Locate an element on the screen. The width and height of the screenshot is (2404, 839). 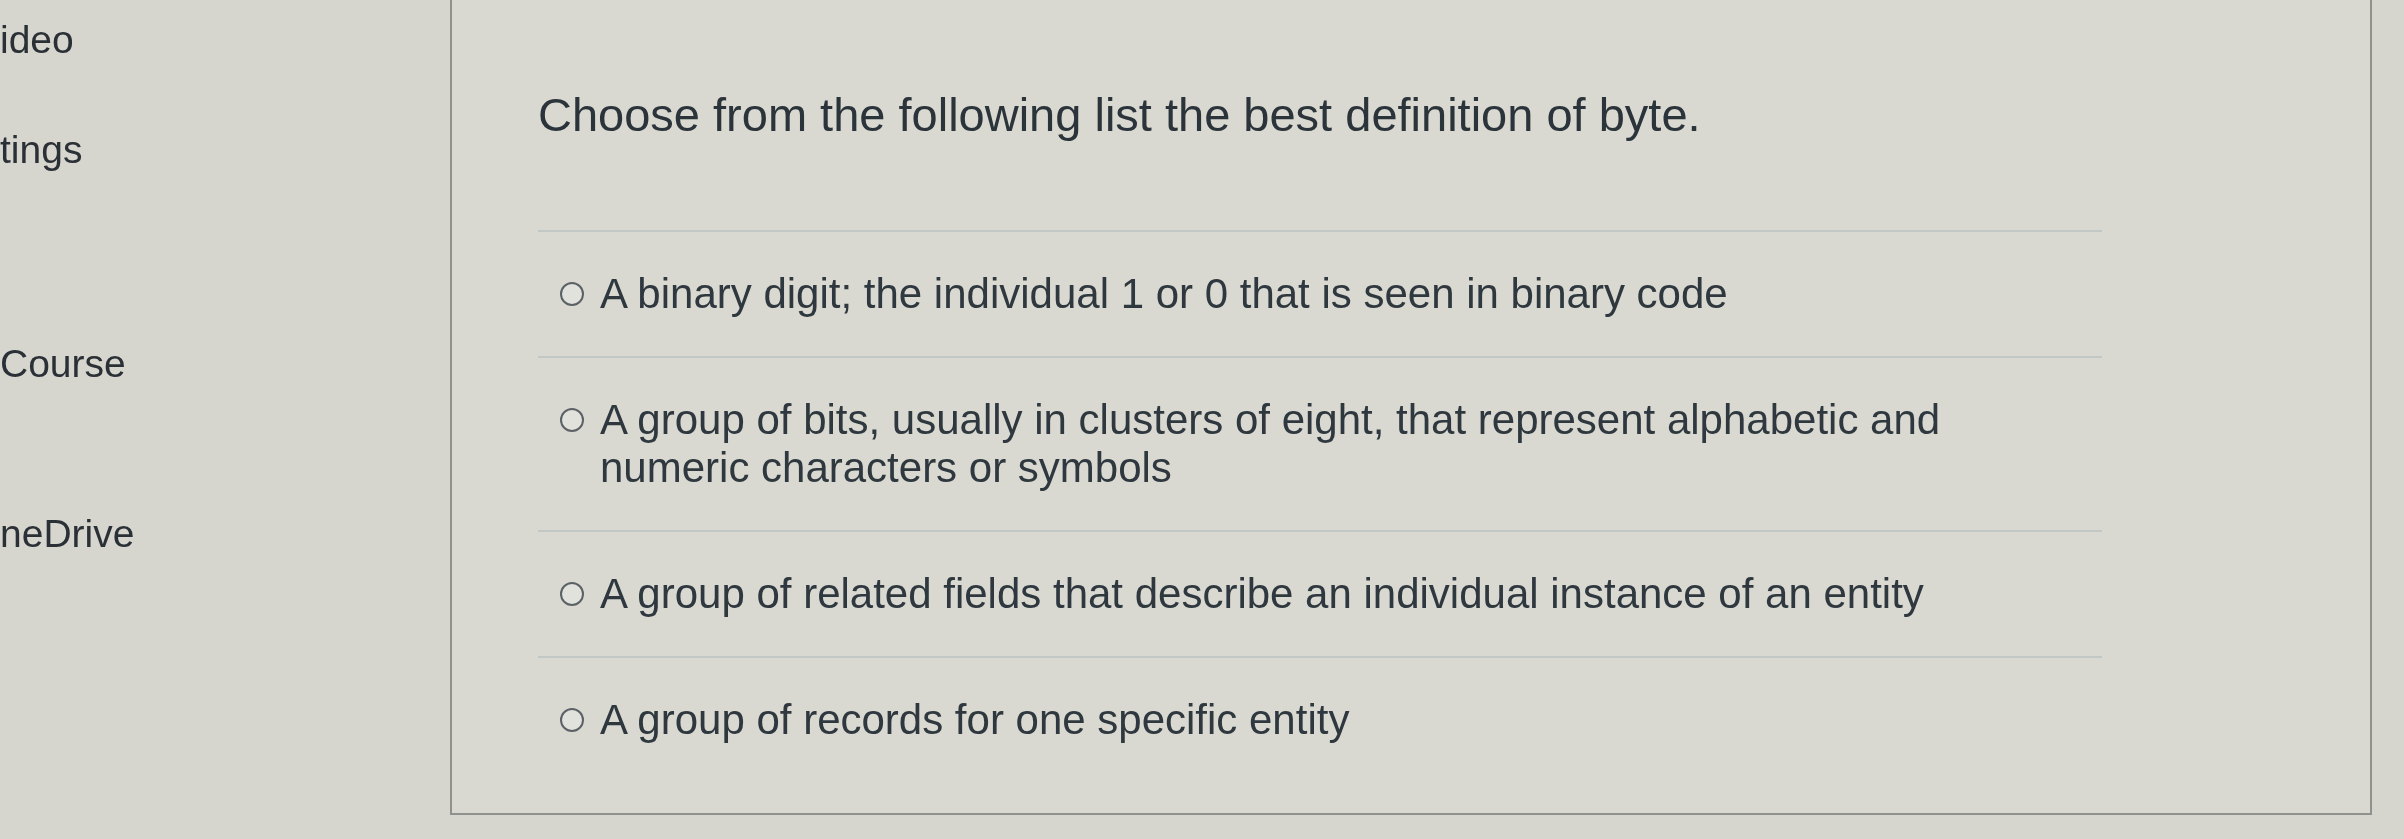
question-text: Choose from the following list the best definition of byte. is located at coordinates (1119, 115).